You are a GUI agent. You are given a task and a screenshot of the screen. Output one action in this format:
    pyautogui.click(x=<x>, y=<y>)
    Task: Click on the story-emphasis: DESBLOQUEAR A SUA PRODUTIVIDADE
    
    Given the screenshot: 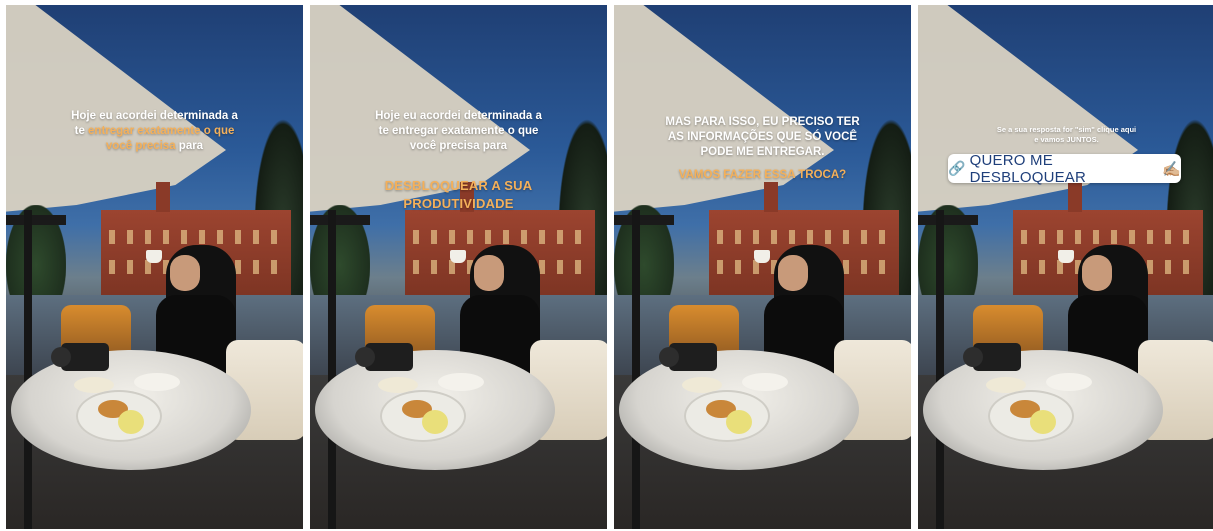 What is the action you would take?
    pyautogui.click(x=458, y=195)
    